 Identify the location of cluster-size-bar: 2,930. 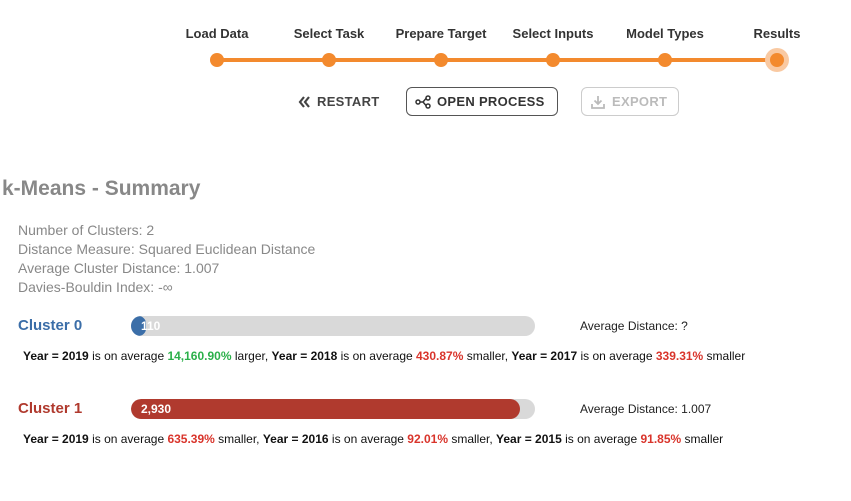
(333, 409).